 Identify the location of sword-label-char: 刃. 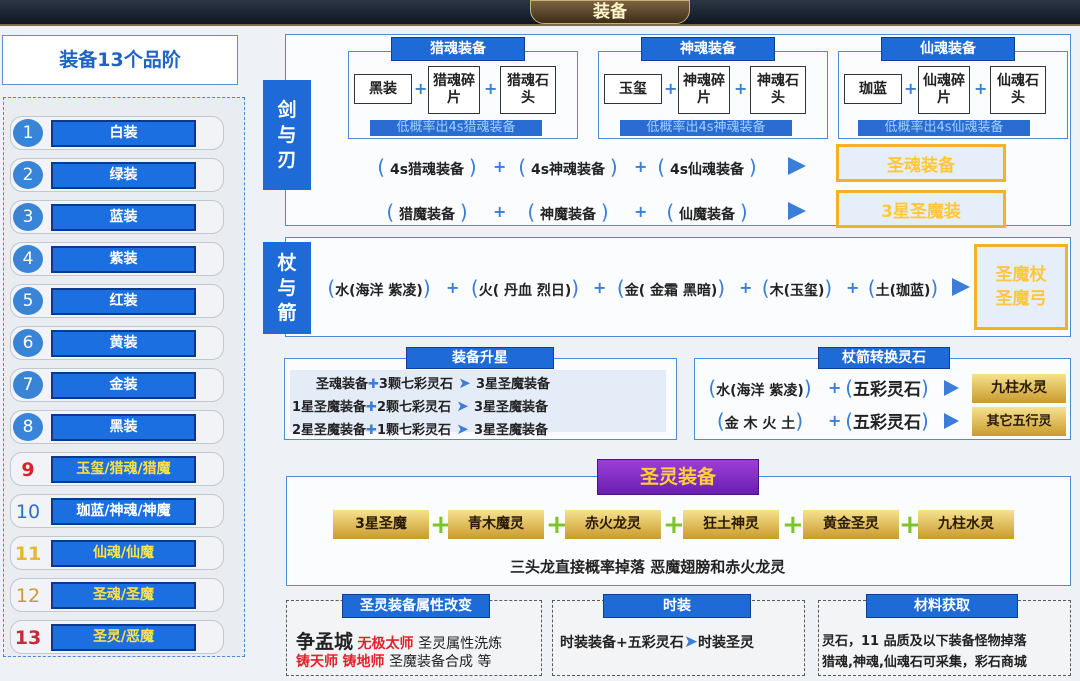
(287, 159).